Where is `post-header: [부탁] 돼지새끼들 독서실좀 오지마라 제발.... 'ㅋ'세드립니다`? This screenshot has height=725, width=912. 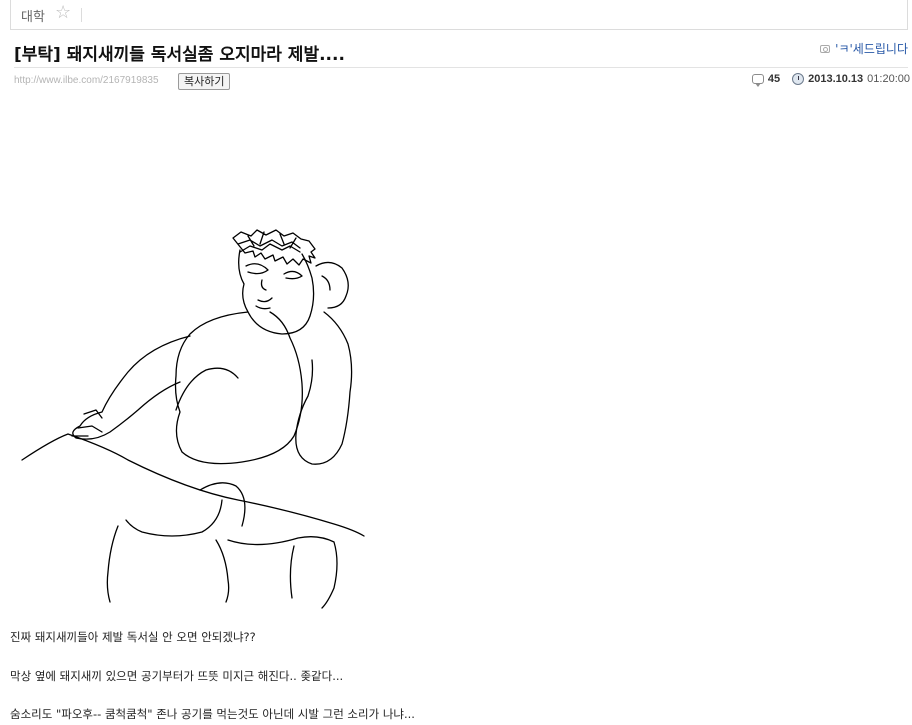
post-header: [부탁] 돼지새끼들 독서실좀 오지마라 제발.... 'ㅋ'세드립니다 is located at coordinates (461, 53).